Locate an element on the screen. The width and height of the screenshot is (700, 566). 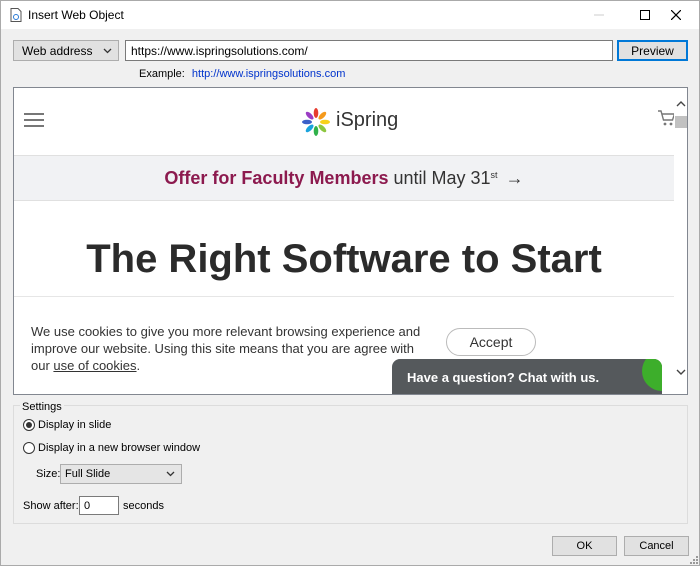
close-icon is located at coordinates (676, 15).